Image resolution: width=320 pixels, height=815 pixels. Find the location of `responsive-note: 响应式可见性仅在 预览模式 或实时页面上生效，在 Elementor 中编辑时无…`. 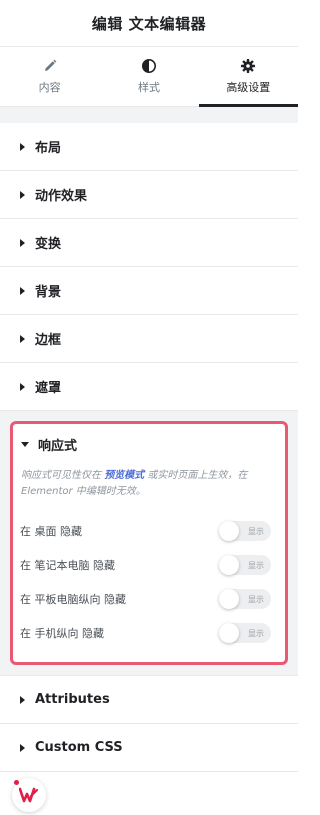

responsive-note: 响应式可见性仅在 预览模式 或实时页面上生效，在 Elementor 中编辑时无… is located at coordinates (149, 484).